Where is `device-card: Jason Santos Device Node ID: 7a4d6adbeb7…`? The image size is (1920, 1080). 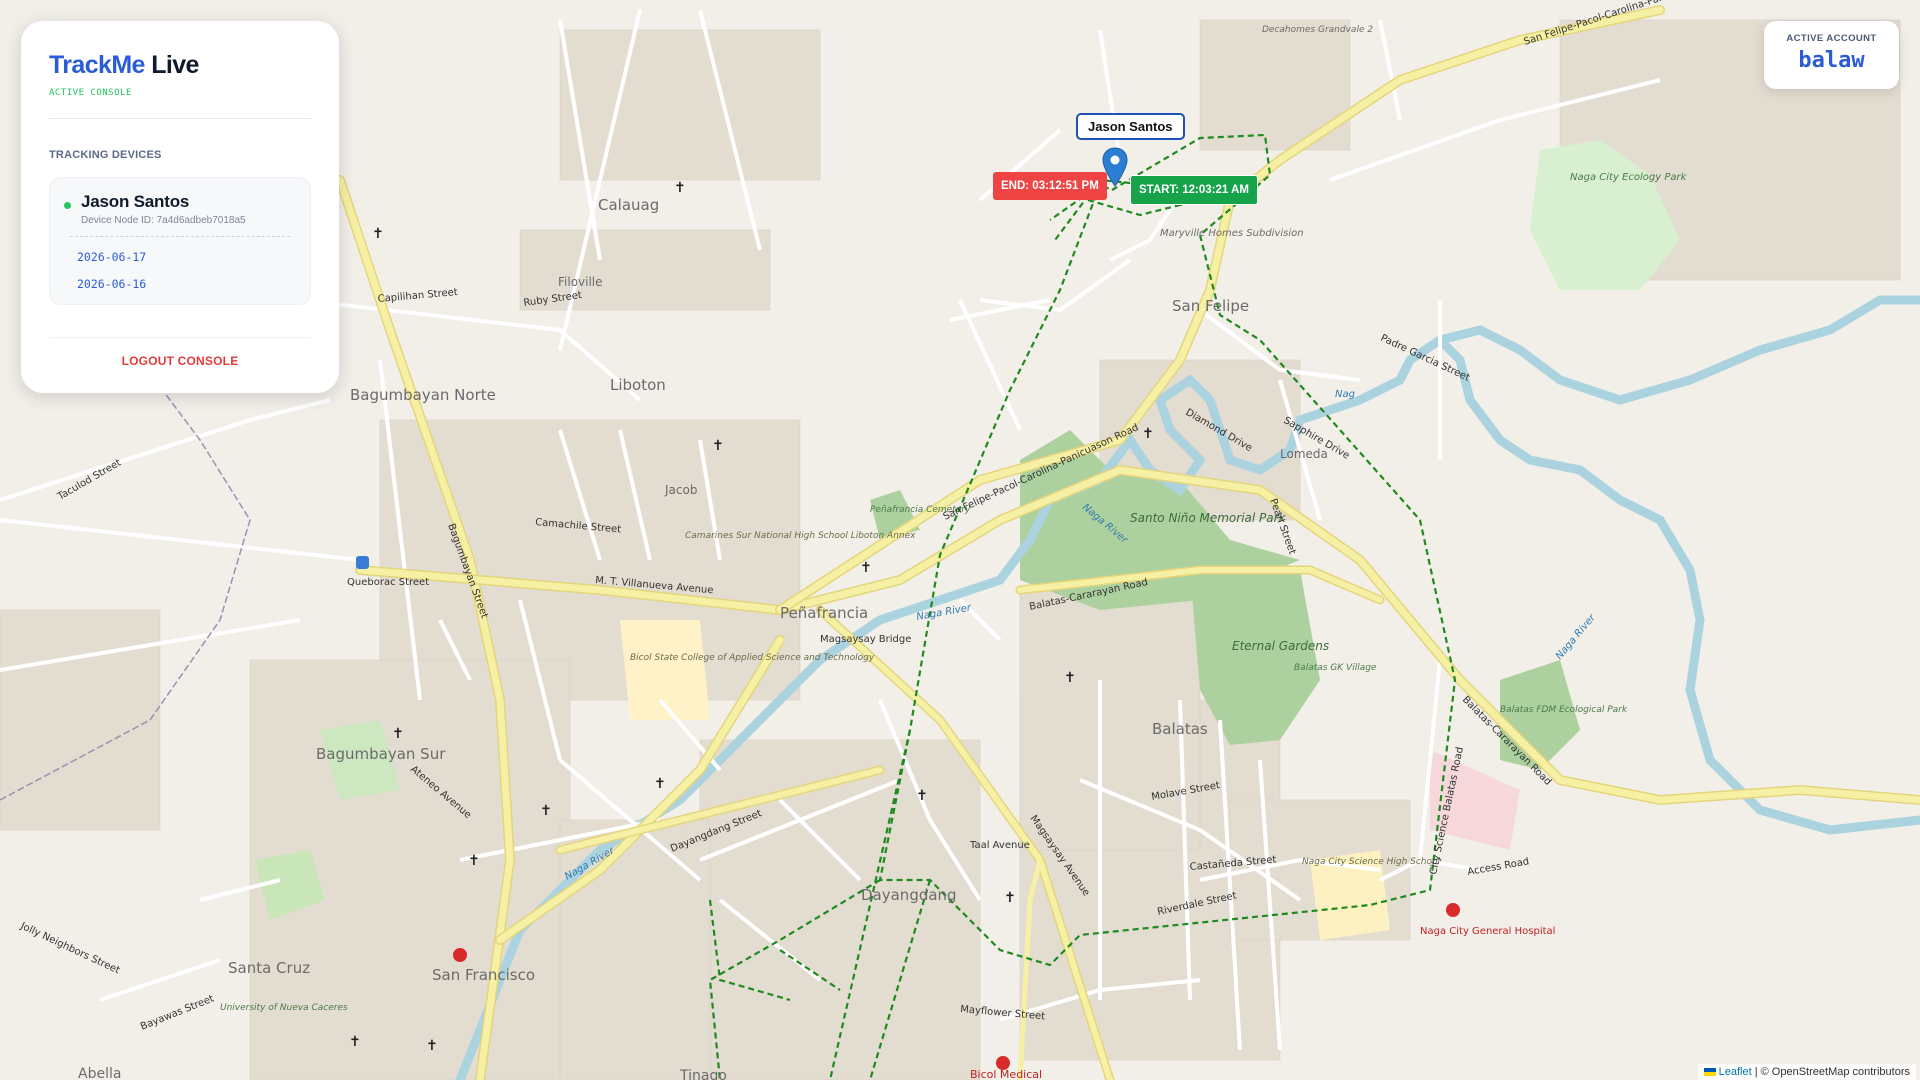 device-card: Jason Santos Device Node ID: 7a4d6adbeb7… is located at coordinates (180, 241).